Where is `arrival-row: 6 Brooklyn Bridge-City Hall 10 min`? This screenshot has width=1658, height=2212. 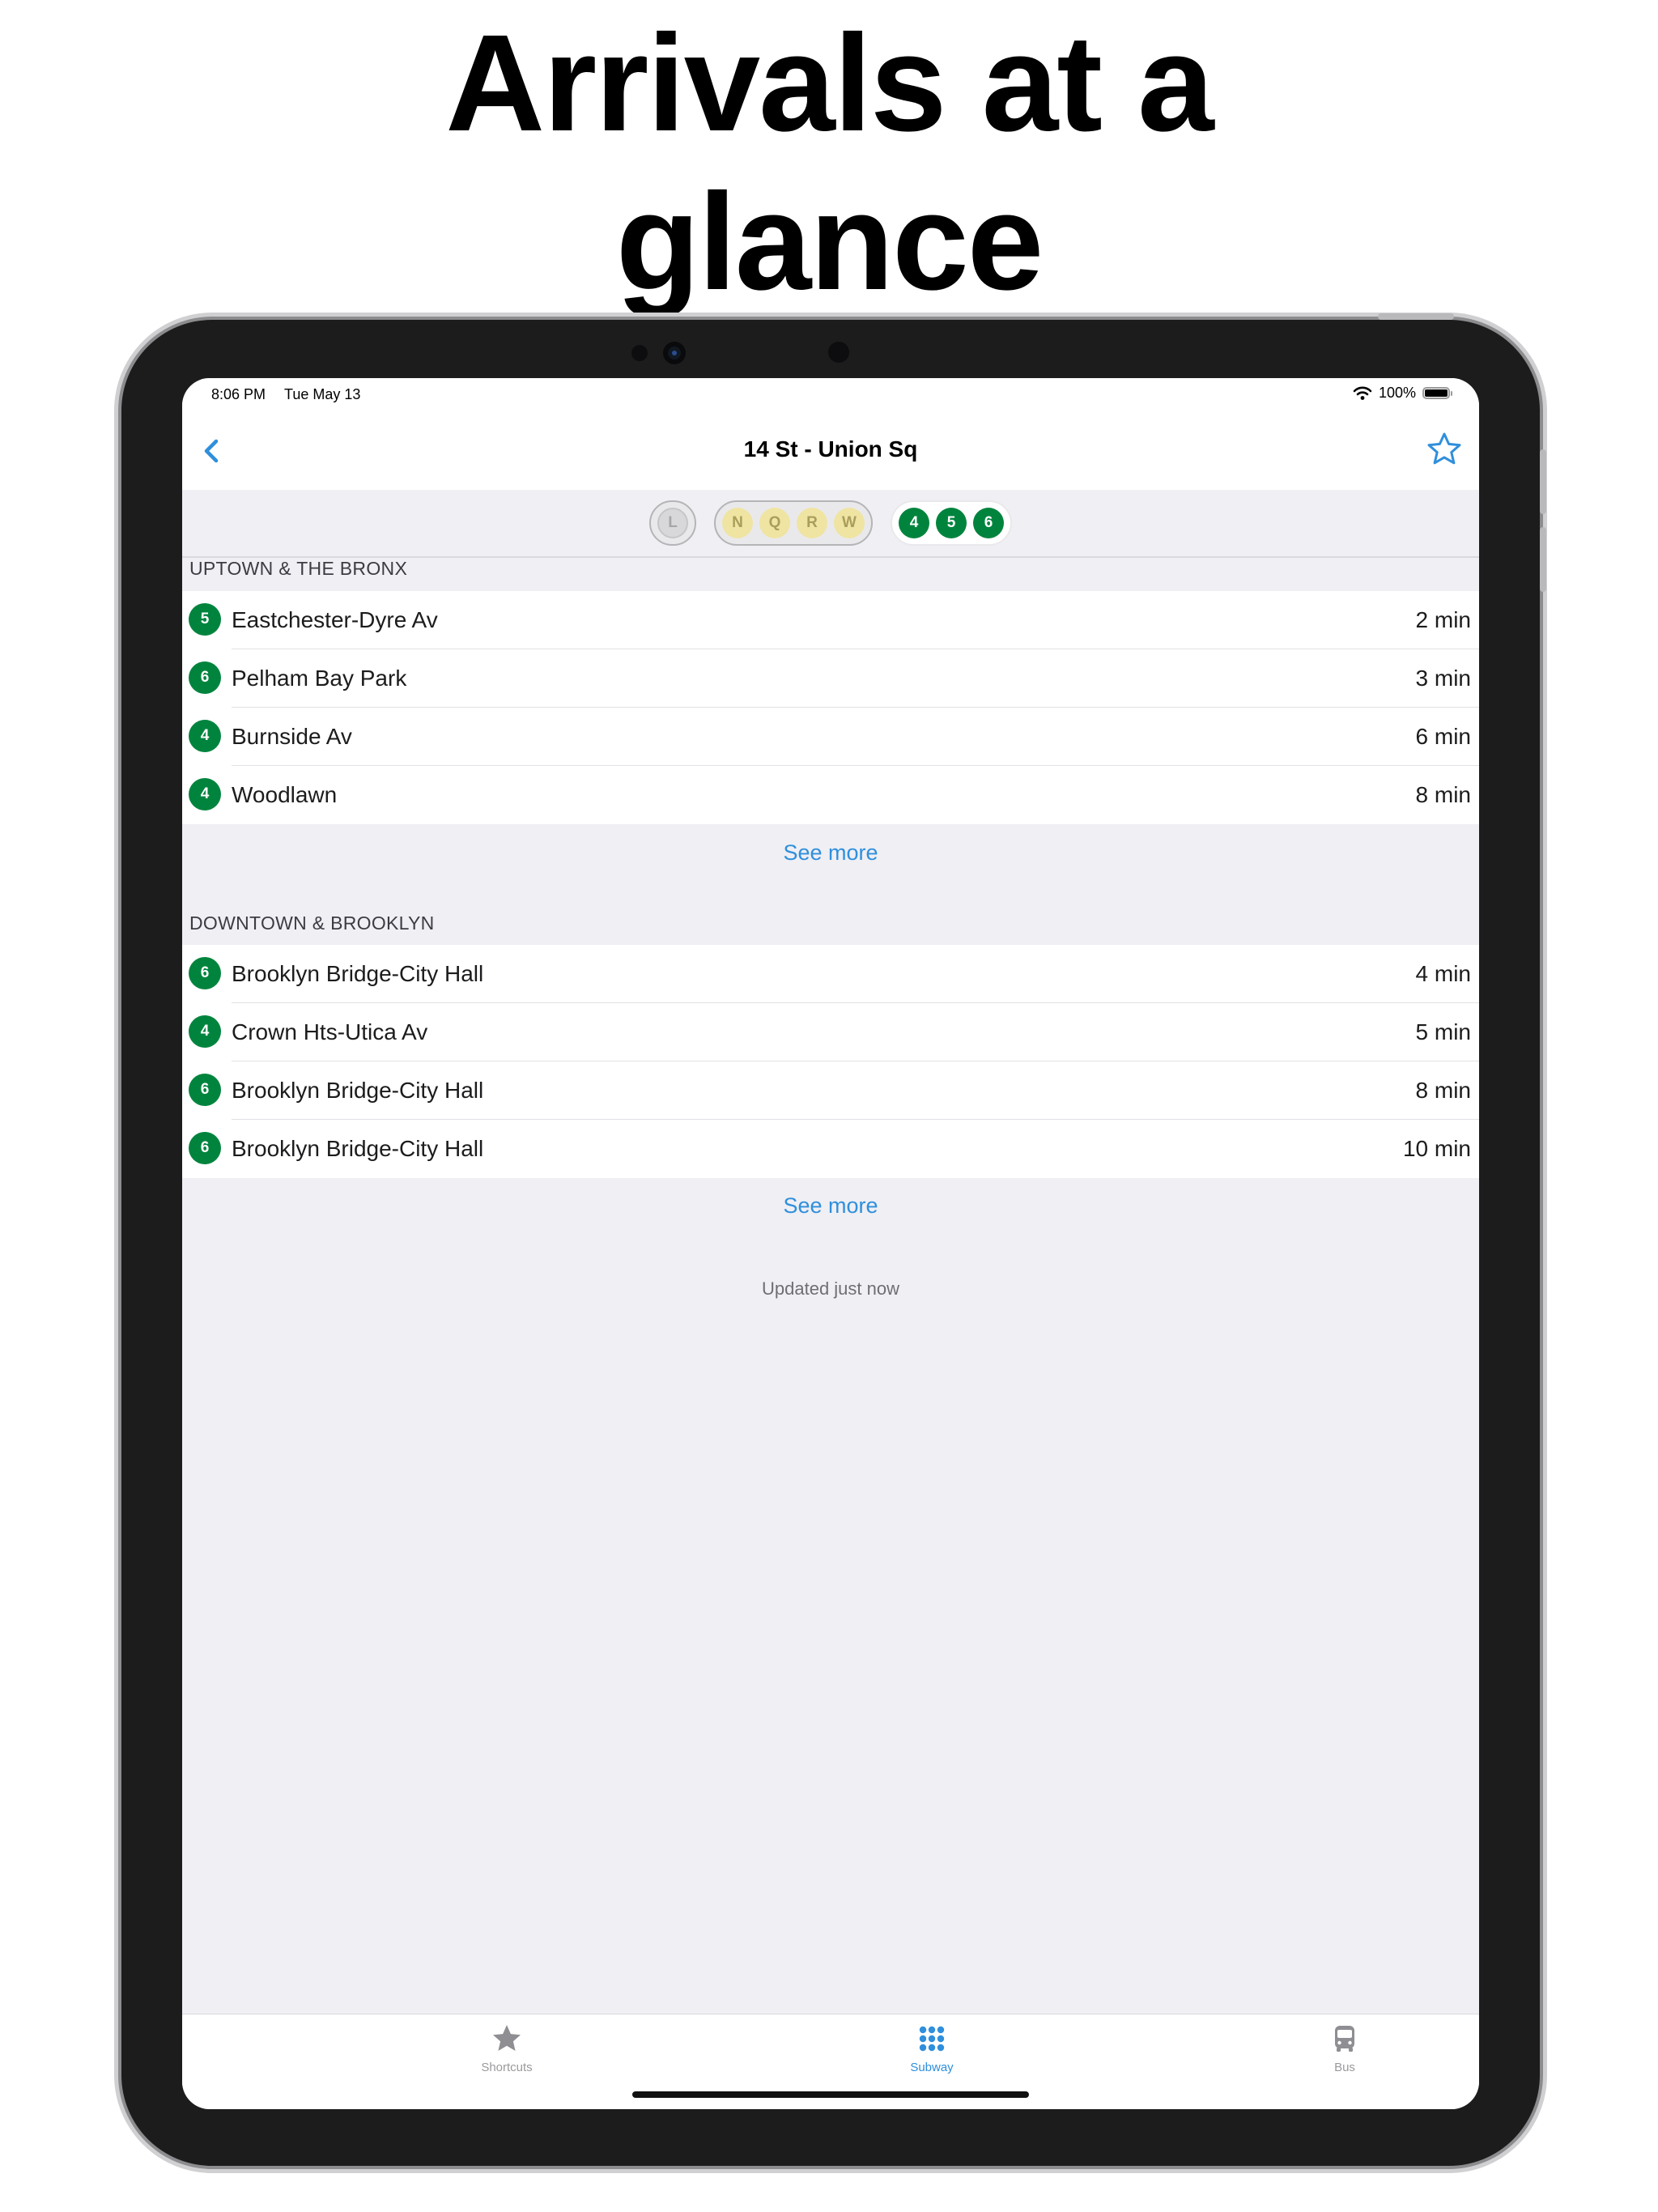 arrival-row: 6 Brooklyn Bridge-City Hall 10 min is located at coordinates (830, 1149).